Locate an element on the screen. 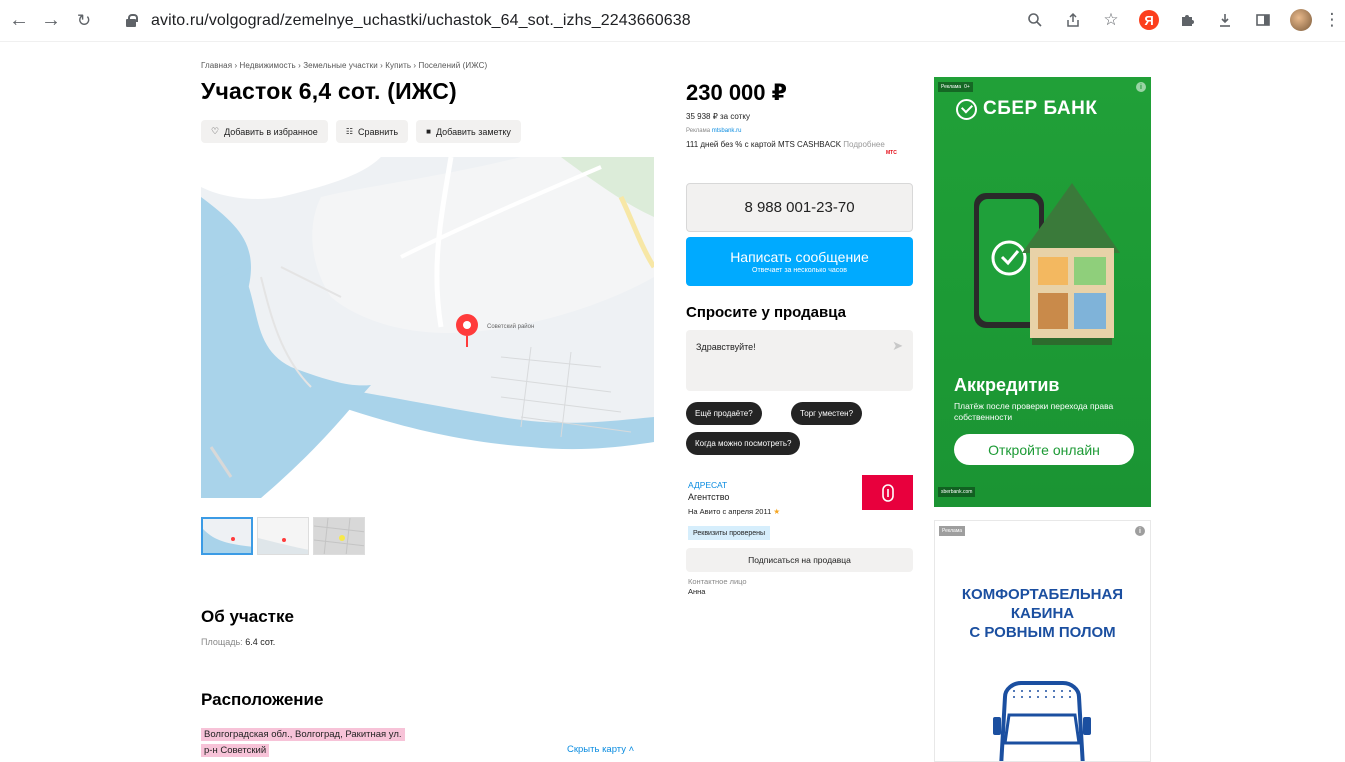 The height and width of the screenshot is (762, 1345). ask-seller-text: Здравствуйте! is located at coordinates (726, 347).